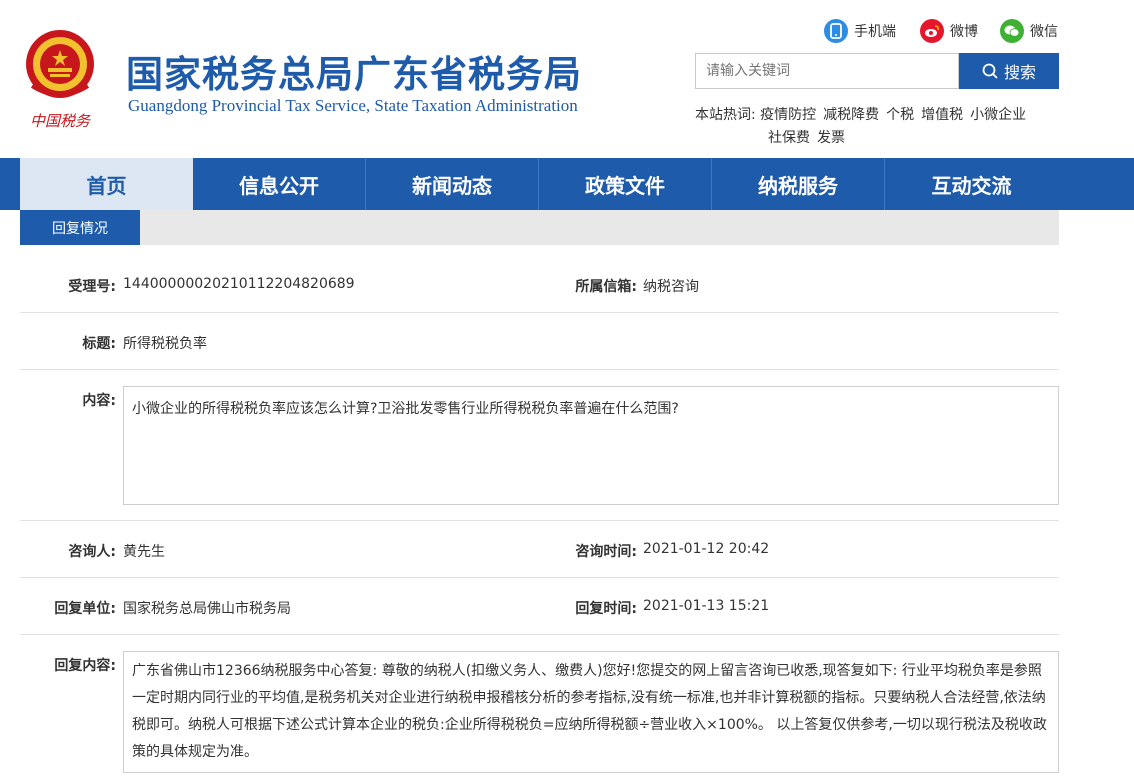 The height and width of the screenshot is (779, 1134). Describe the element at coordinates (964, 31) in the screenshot. I see `weibo-label: 微博` at that location.